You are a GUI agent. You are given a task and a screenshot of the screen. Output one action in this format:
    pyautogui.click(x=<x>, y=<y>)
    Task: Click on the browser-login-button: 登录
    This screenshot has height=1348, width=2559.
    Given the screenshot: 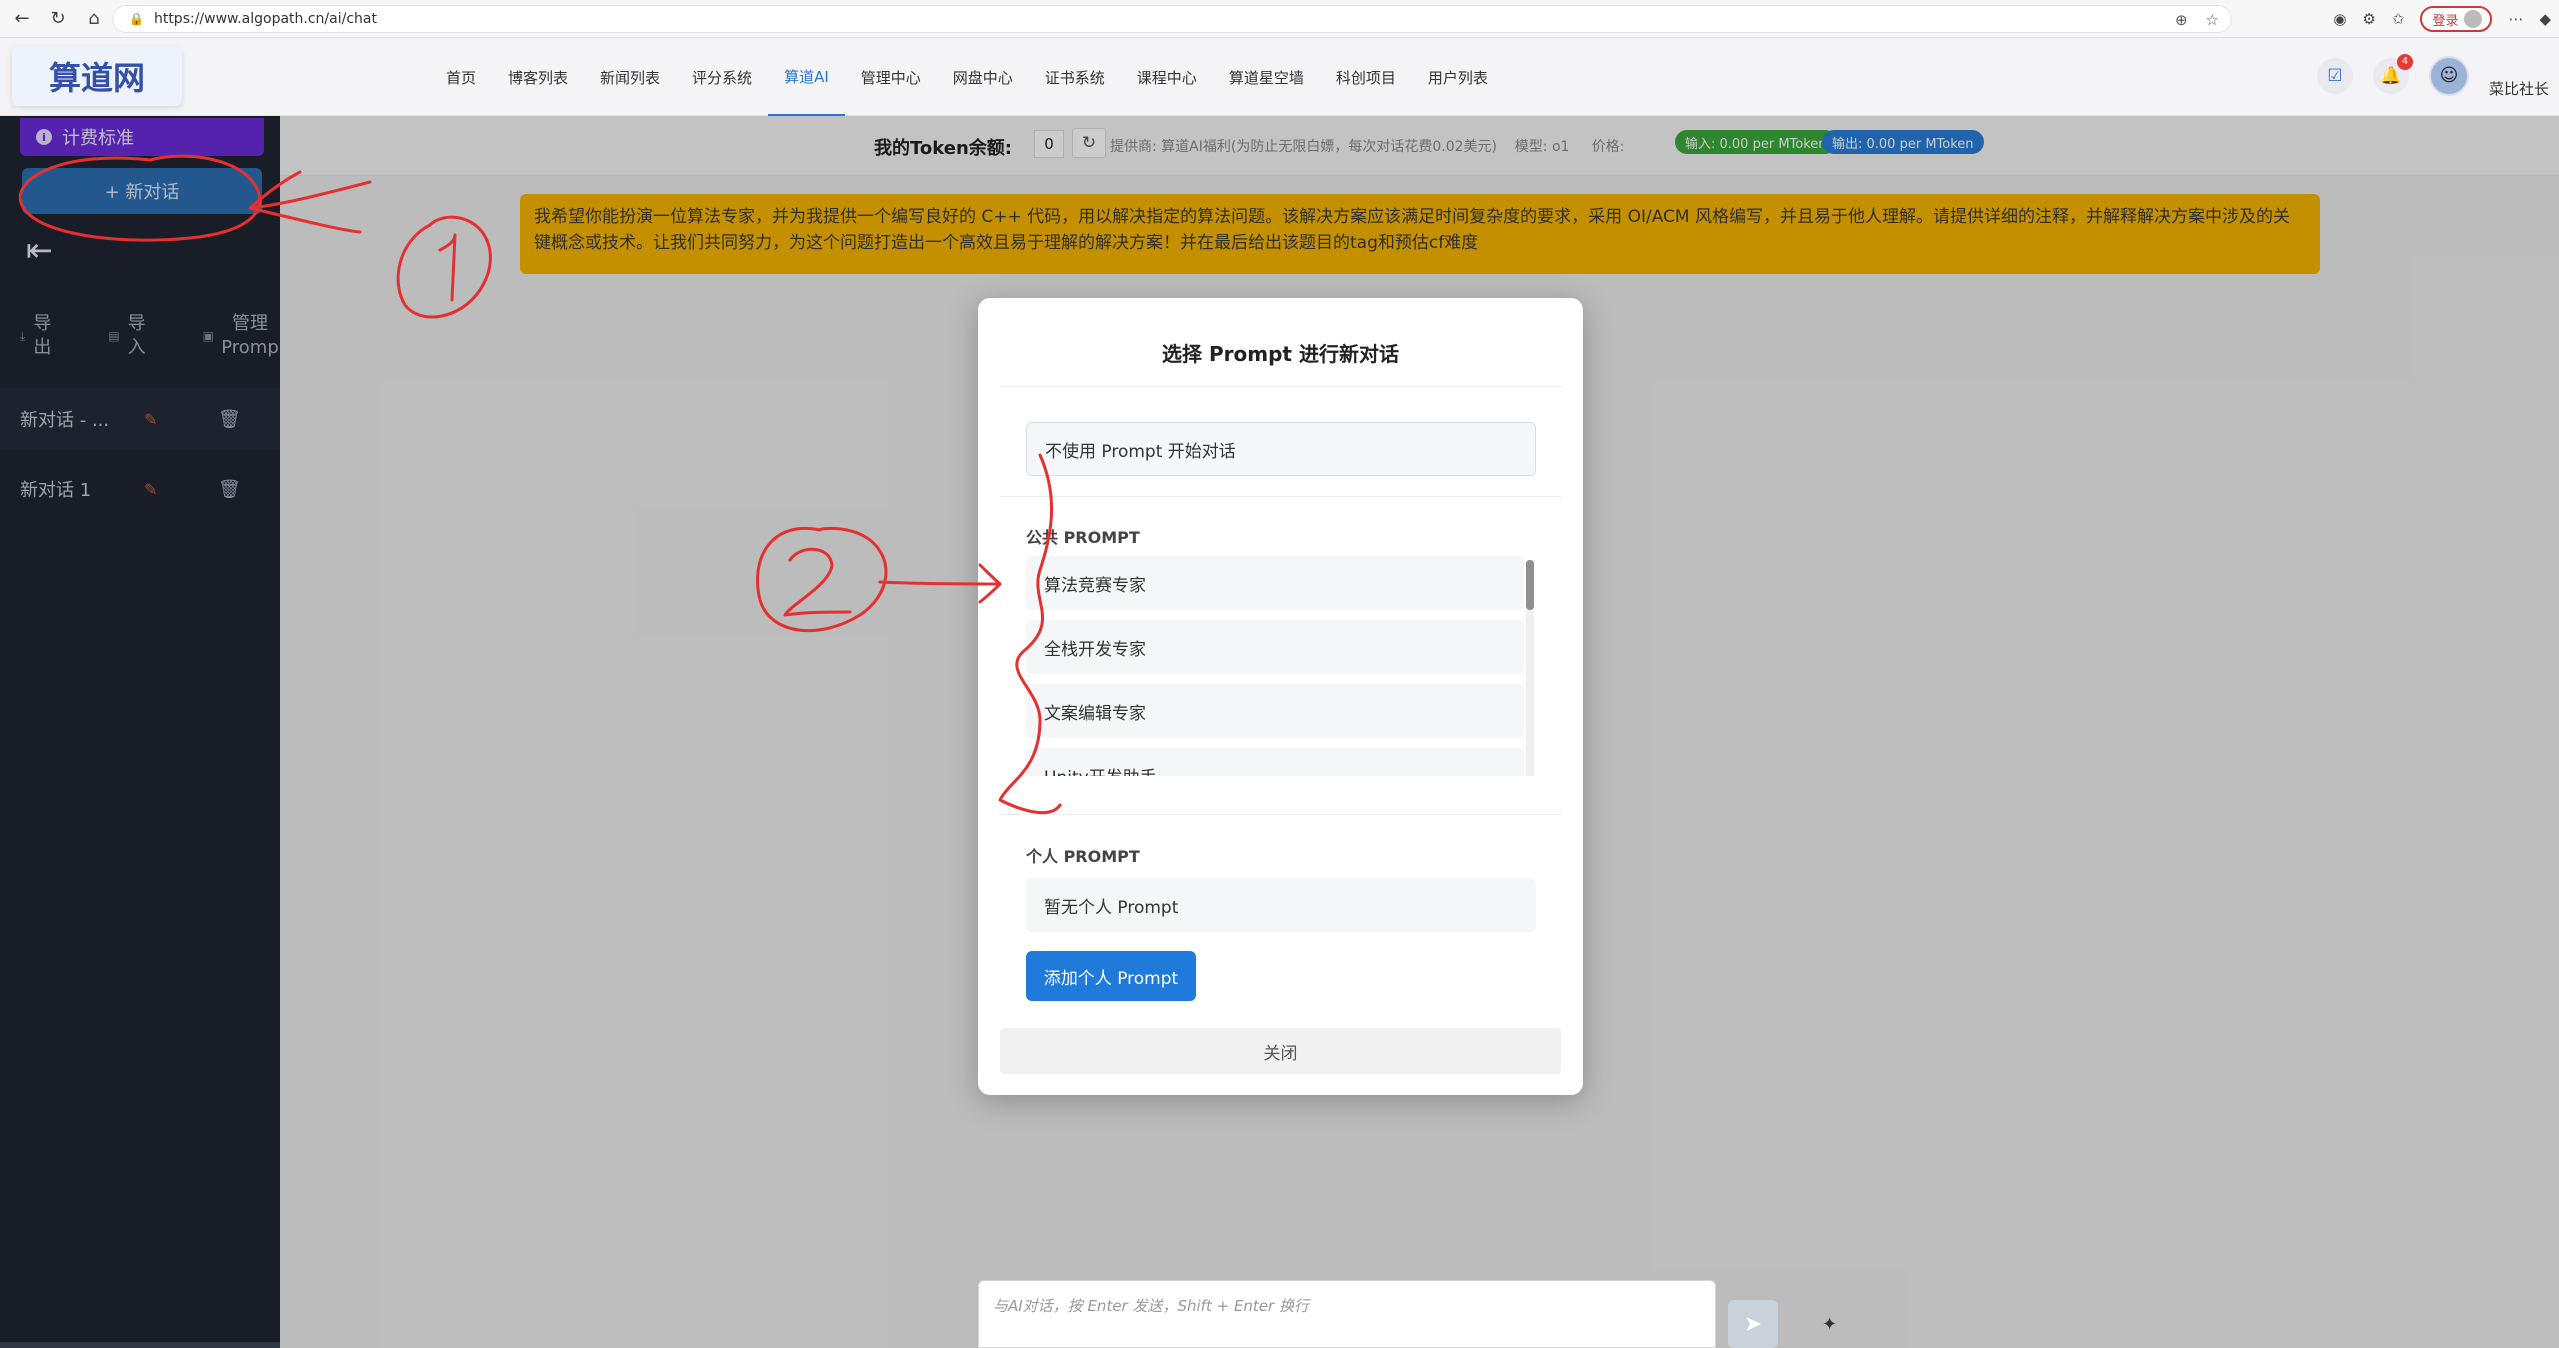 What is the action you would take?
    pyautogui.click(x=2456, y=19)
    